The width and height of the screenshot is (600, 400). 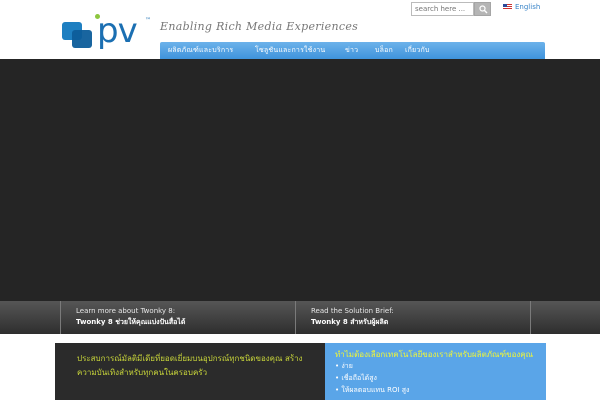 I want to click on nav-item-blog: บล็อก, so click(x=384, y=50).